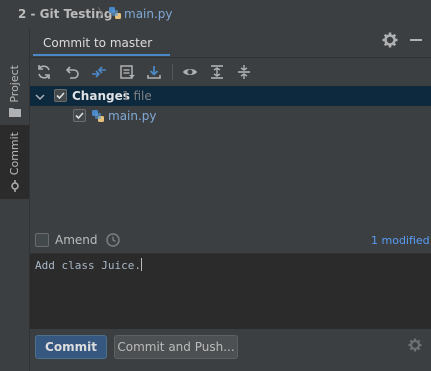 This screenshot has height=371, width=431. Describe the element at coordinates (230, 42) in the screenshot. I see `panel-header: Commit to master` at that location.